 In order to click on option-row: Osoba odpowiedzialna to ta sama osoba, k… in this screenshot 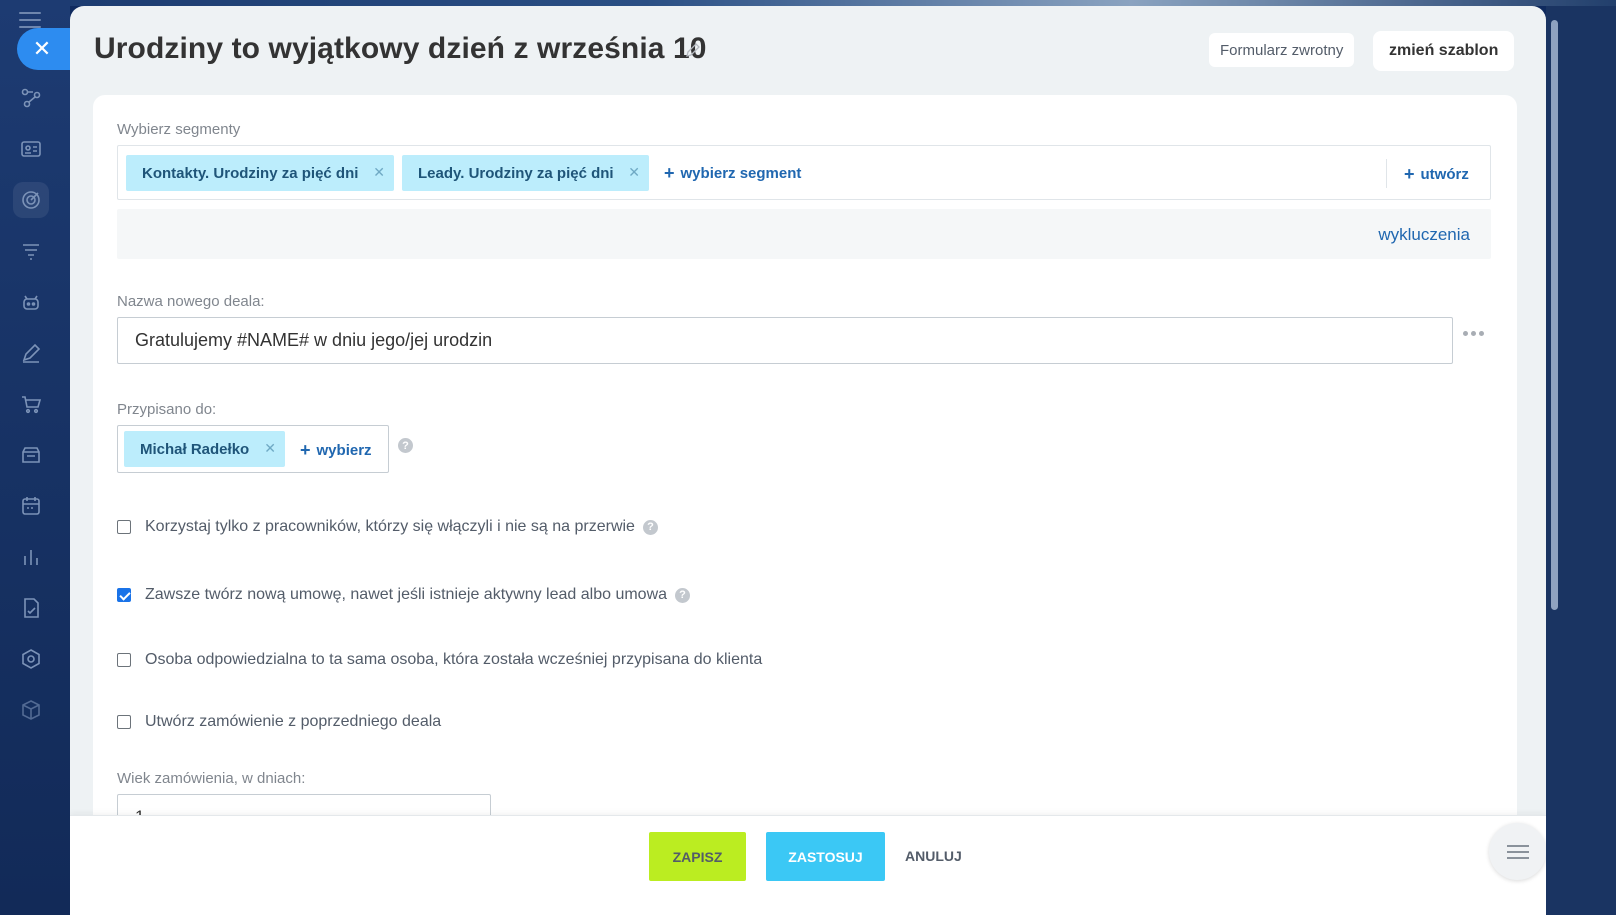, I will do `click(439, 660)`.